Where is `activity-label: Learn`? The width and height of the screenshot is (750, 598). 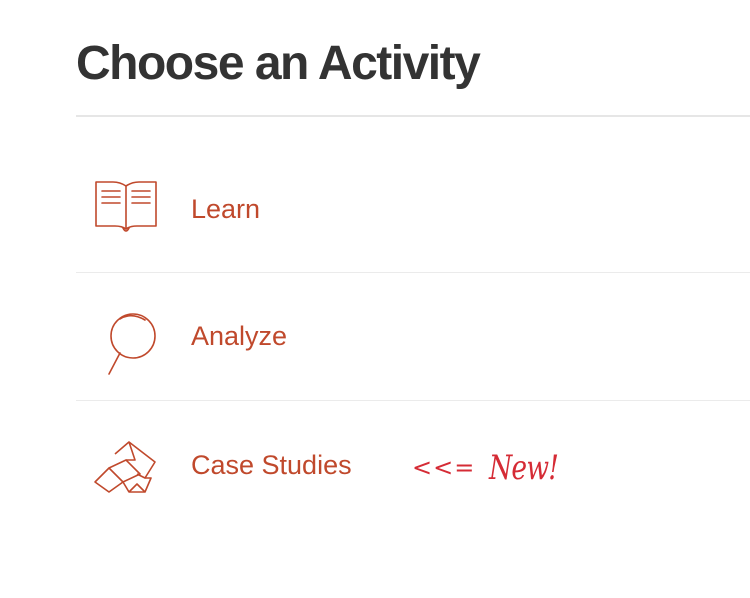 activity-label: Learn is located at coordinates (226, 209).